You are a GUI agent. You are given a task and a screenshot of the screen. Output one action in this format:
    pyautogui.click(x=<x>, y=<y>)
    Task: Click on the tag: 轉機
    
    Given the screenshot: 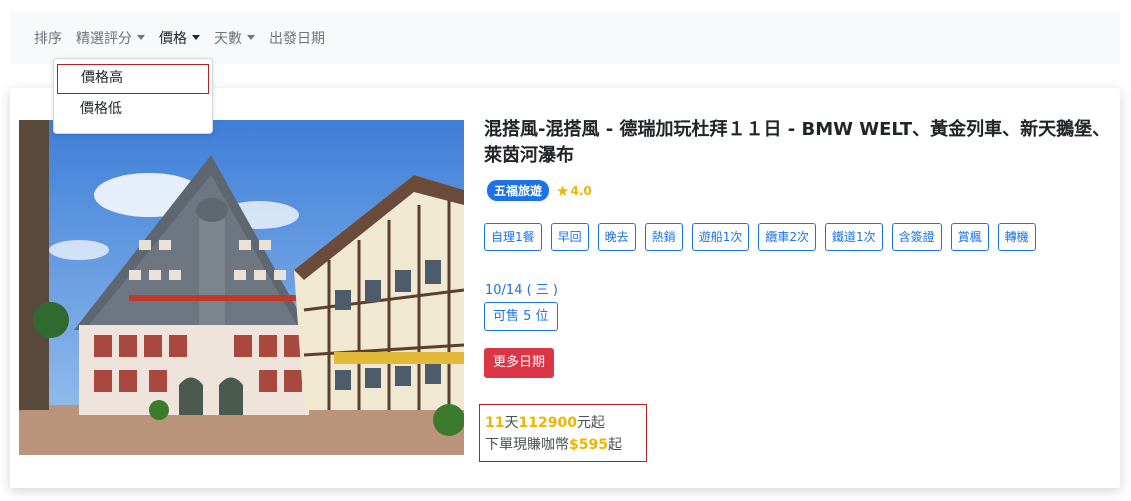 What is the action you would take?
    pyautogui.click(x=1016, y=237)
    